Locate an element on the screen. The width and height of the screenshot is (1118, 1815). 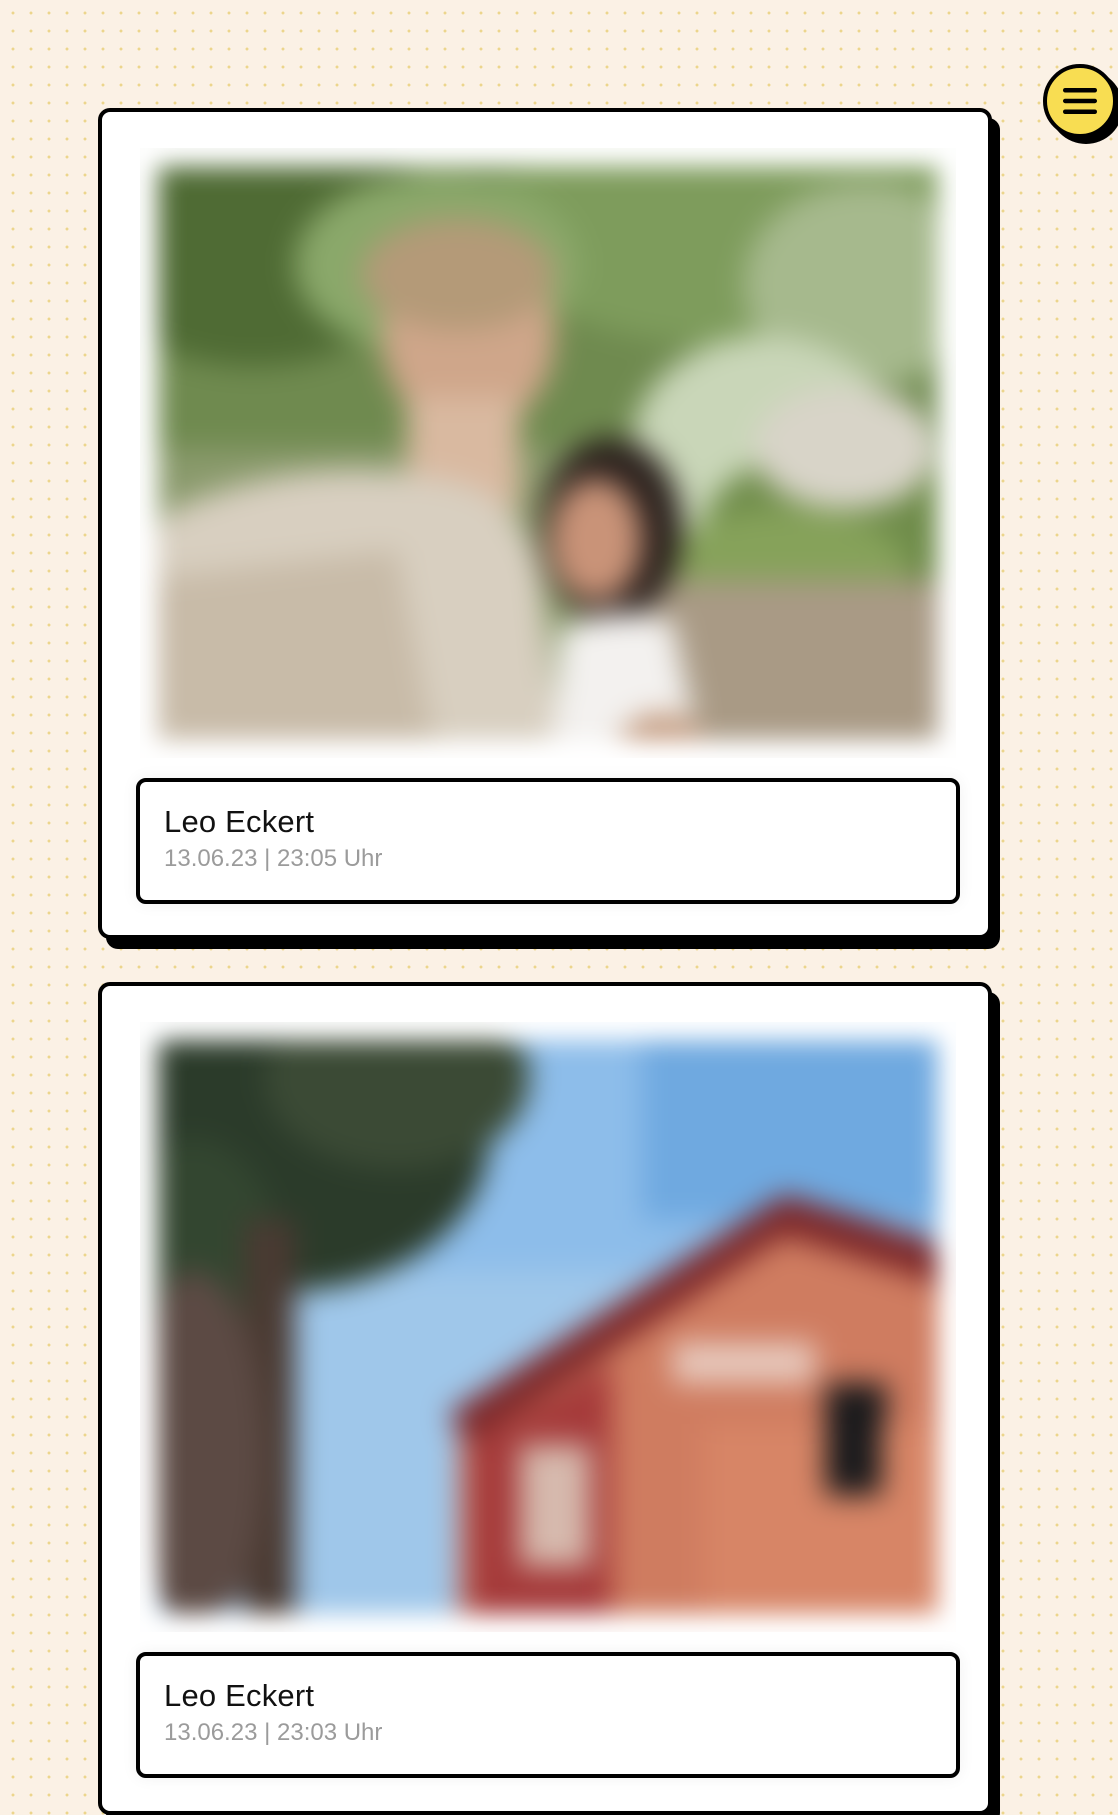
post-caption: Leo Eckert 13.06.23 | 23:03 Uhr is located at coordinates (548, 1715).